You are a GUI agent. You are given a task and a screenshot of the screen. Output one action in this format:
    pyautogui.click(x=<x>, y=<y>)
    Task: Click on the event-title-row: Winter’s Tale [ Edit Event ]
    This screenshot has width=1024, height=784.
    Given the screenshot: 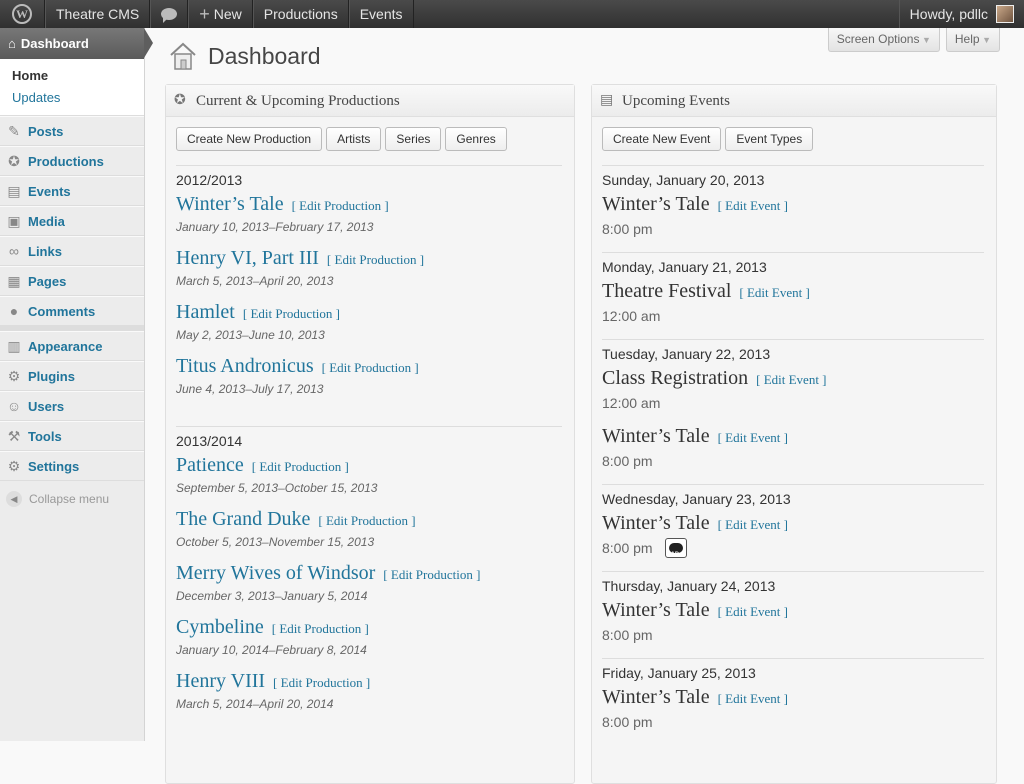 What is the action you would take?
    pyautogui.click(x=793, y=437)
    